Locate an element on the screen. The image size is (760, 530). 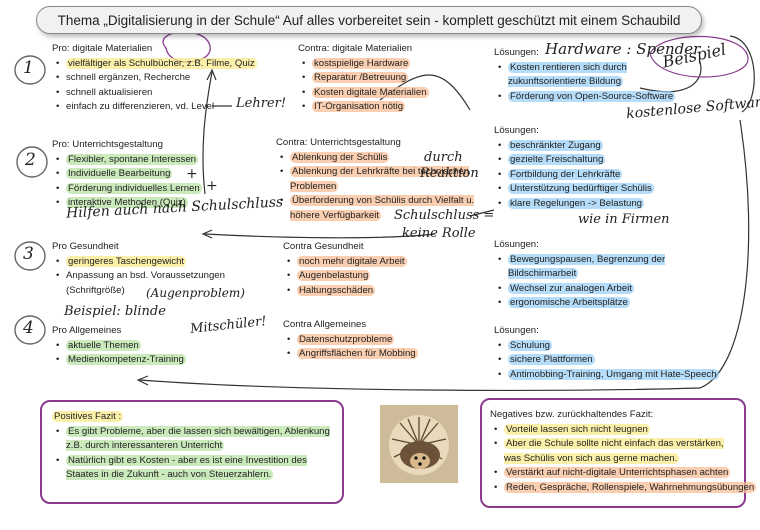
list-item: Schulung is located at coordinates (608, 346).